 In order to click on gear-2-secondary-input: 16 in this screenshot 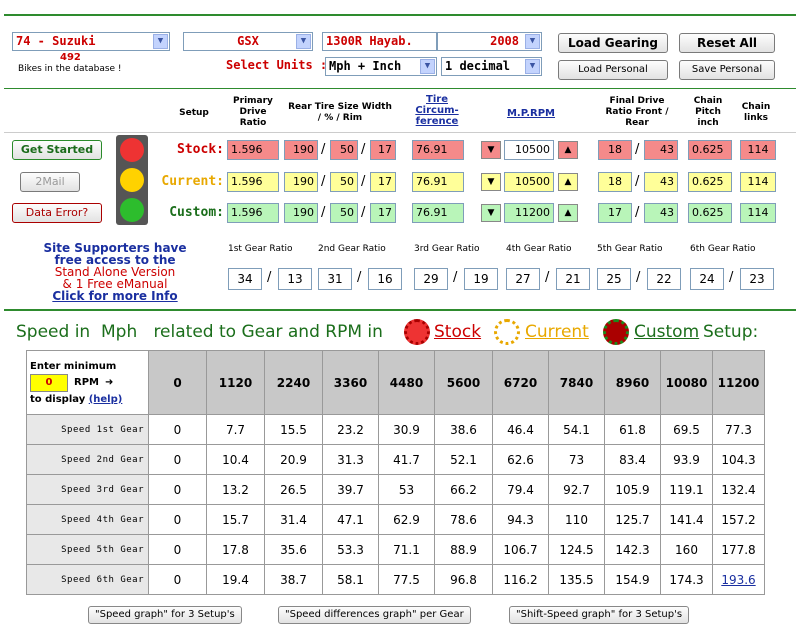, I will do `click(385, 279)`.